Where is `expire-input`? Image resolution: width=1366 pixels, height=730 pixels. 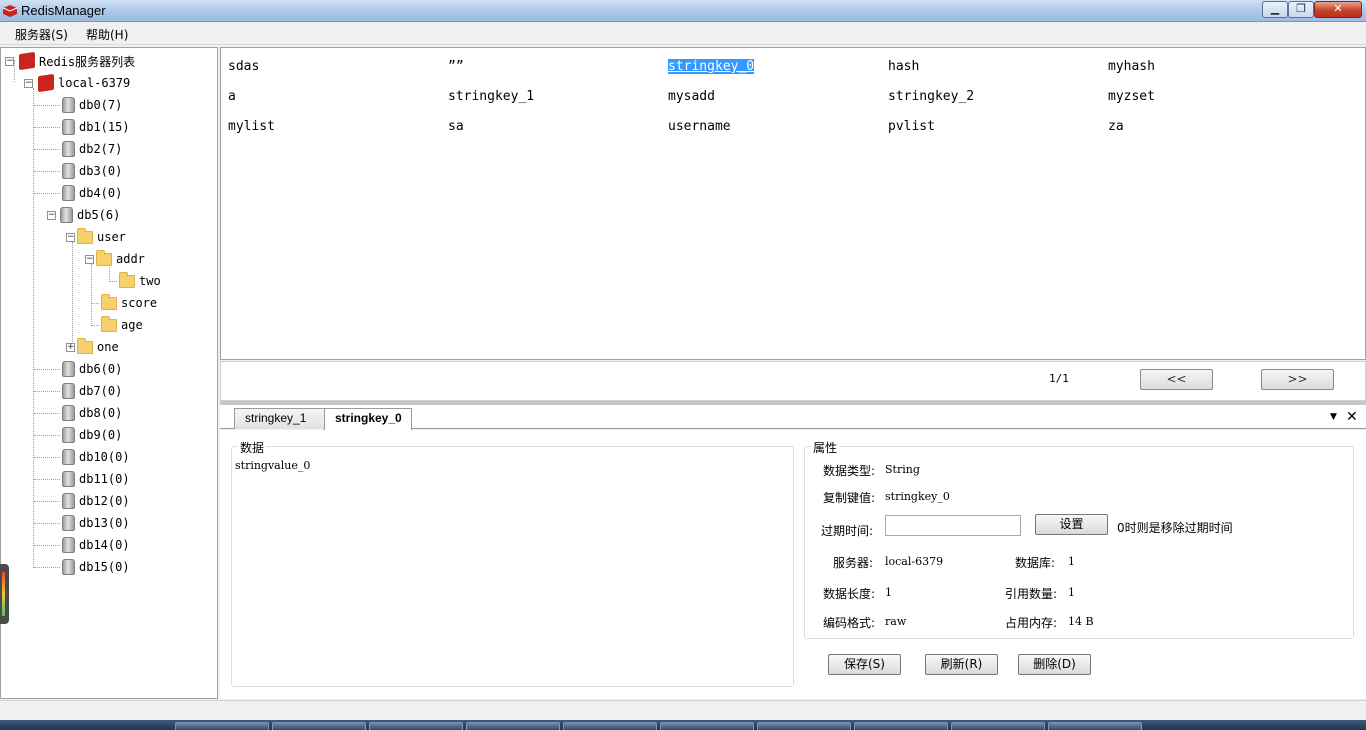
expire-input is located at coordinates (953, 525).